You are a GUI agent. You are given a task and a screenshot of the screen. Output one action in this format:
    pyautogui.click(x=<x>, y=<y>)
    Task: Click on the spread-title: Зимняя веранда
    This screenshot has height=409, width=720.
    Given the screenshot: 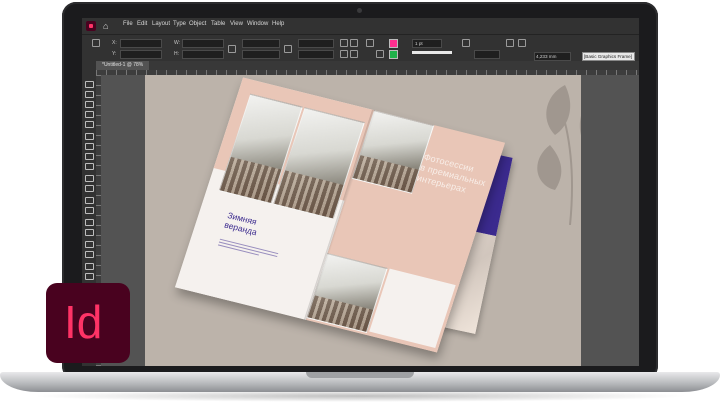 What is the action you would take?
    pyautogui.click(x=242, y=223)
    